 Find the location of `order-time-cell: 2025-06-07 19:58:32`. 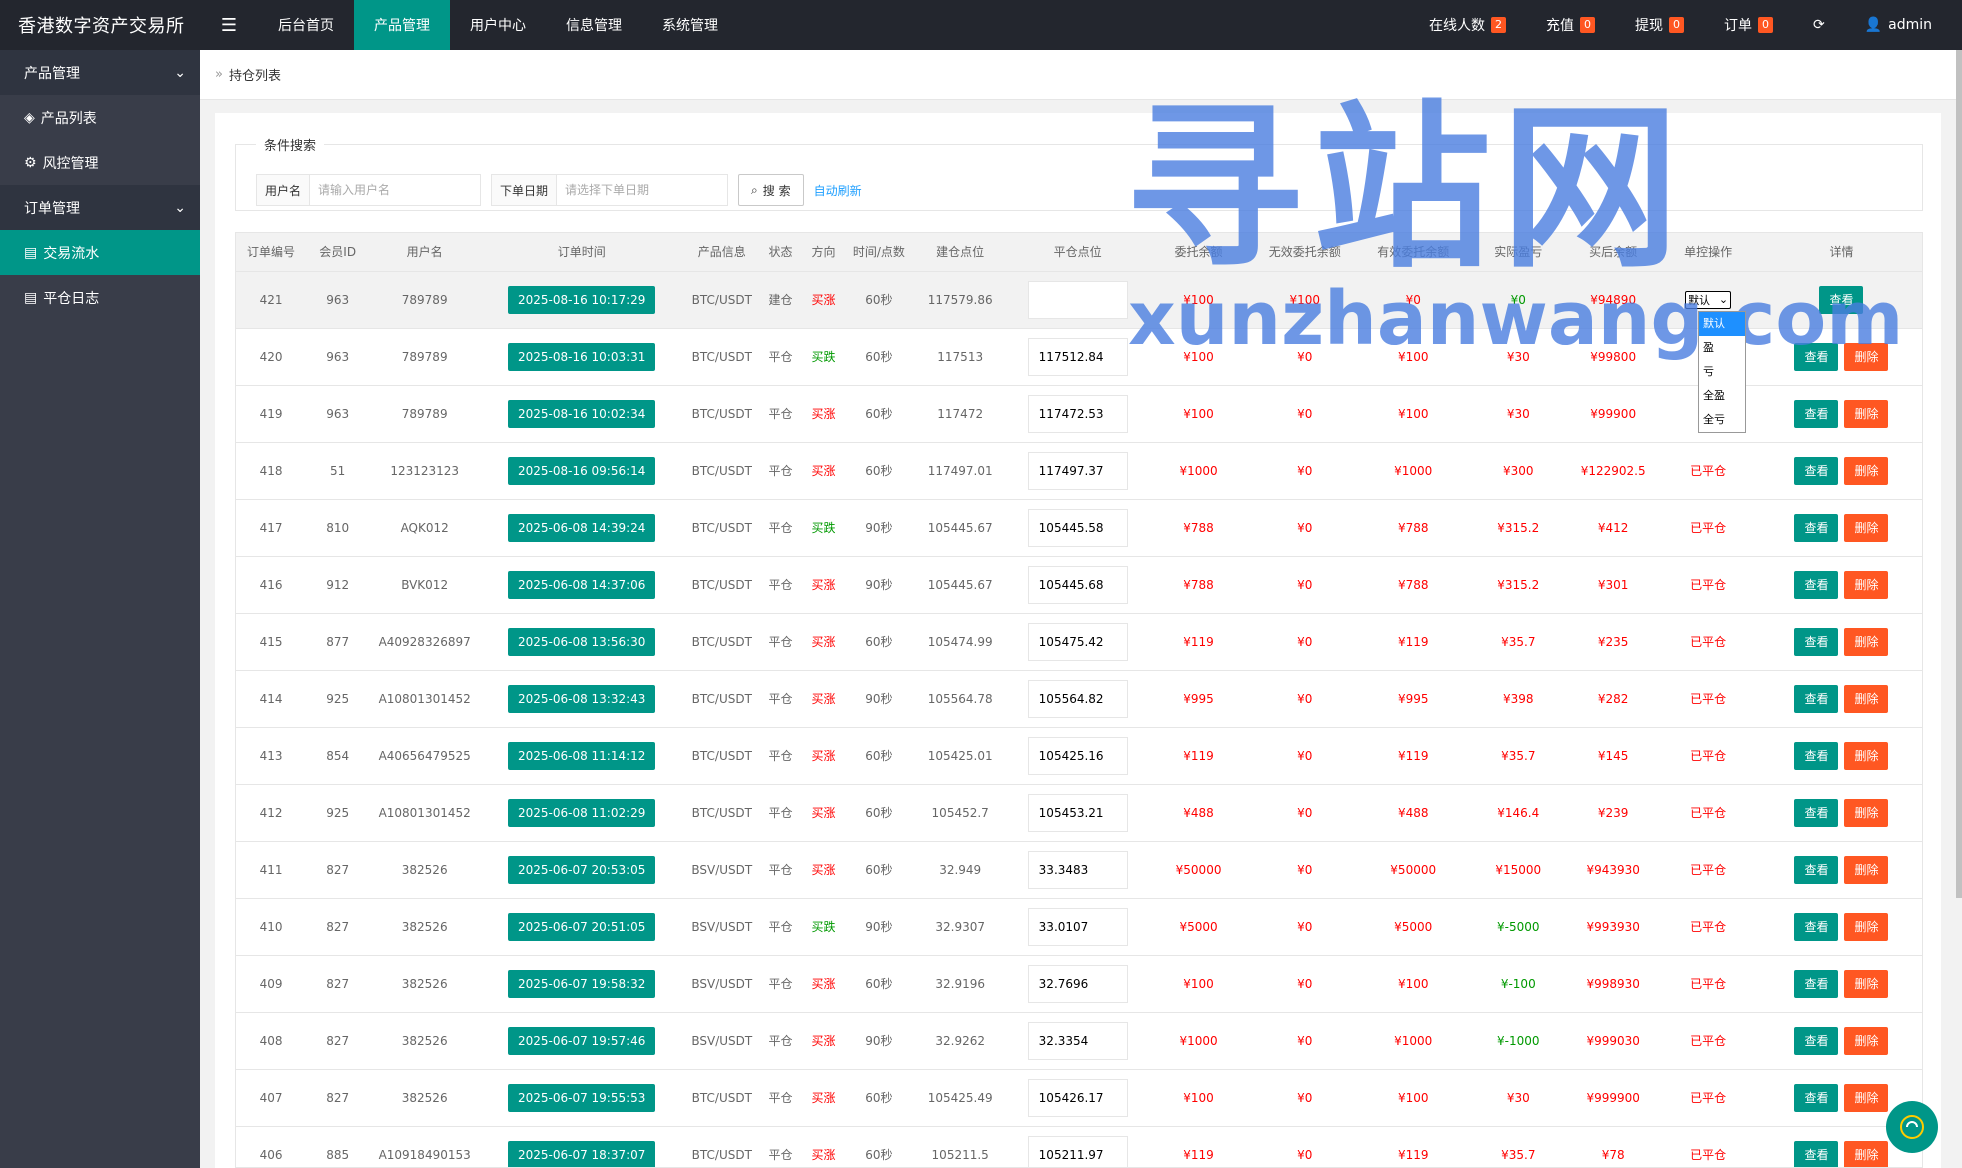

order-time-cell: 2025-06-07 19:58:32 is located at coordinates (582, 984).